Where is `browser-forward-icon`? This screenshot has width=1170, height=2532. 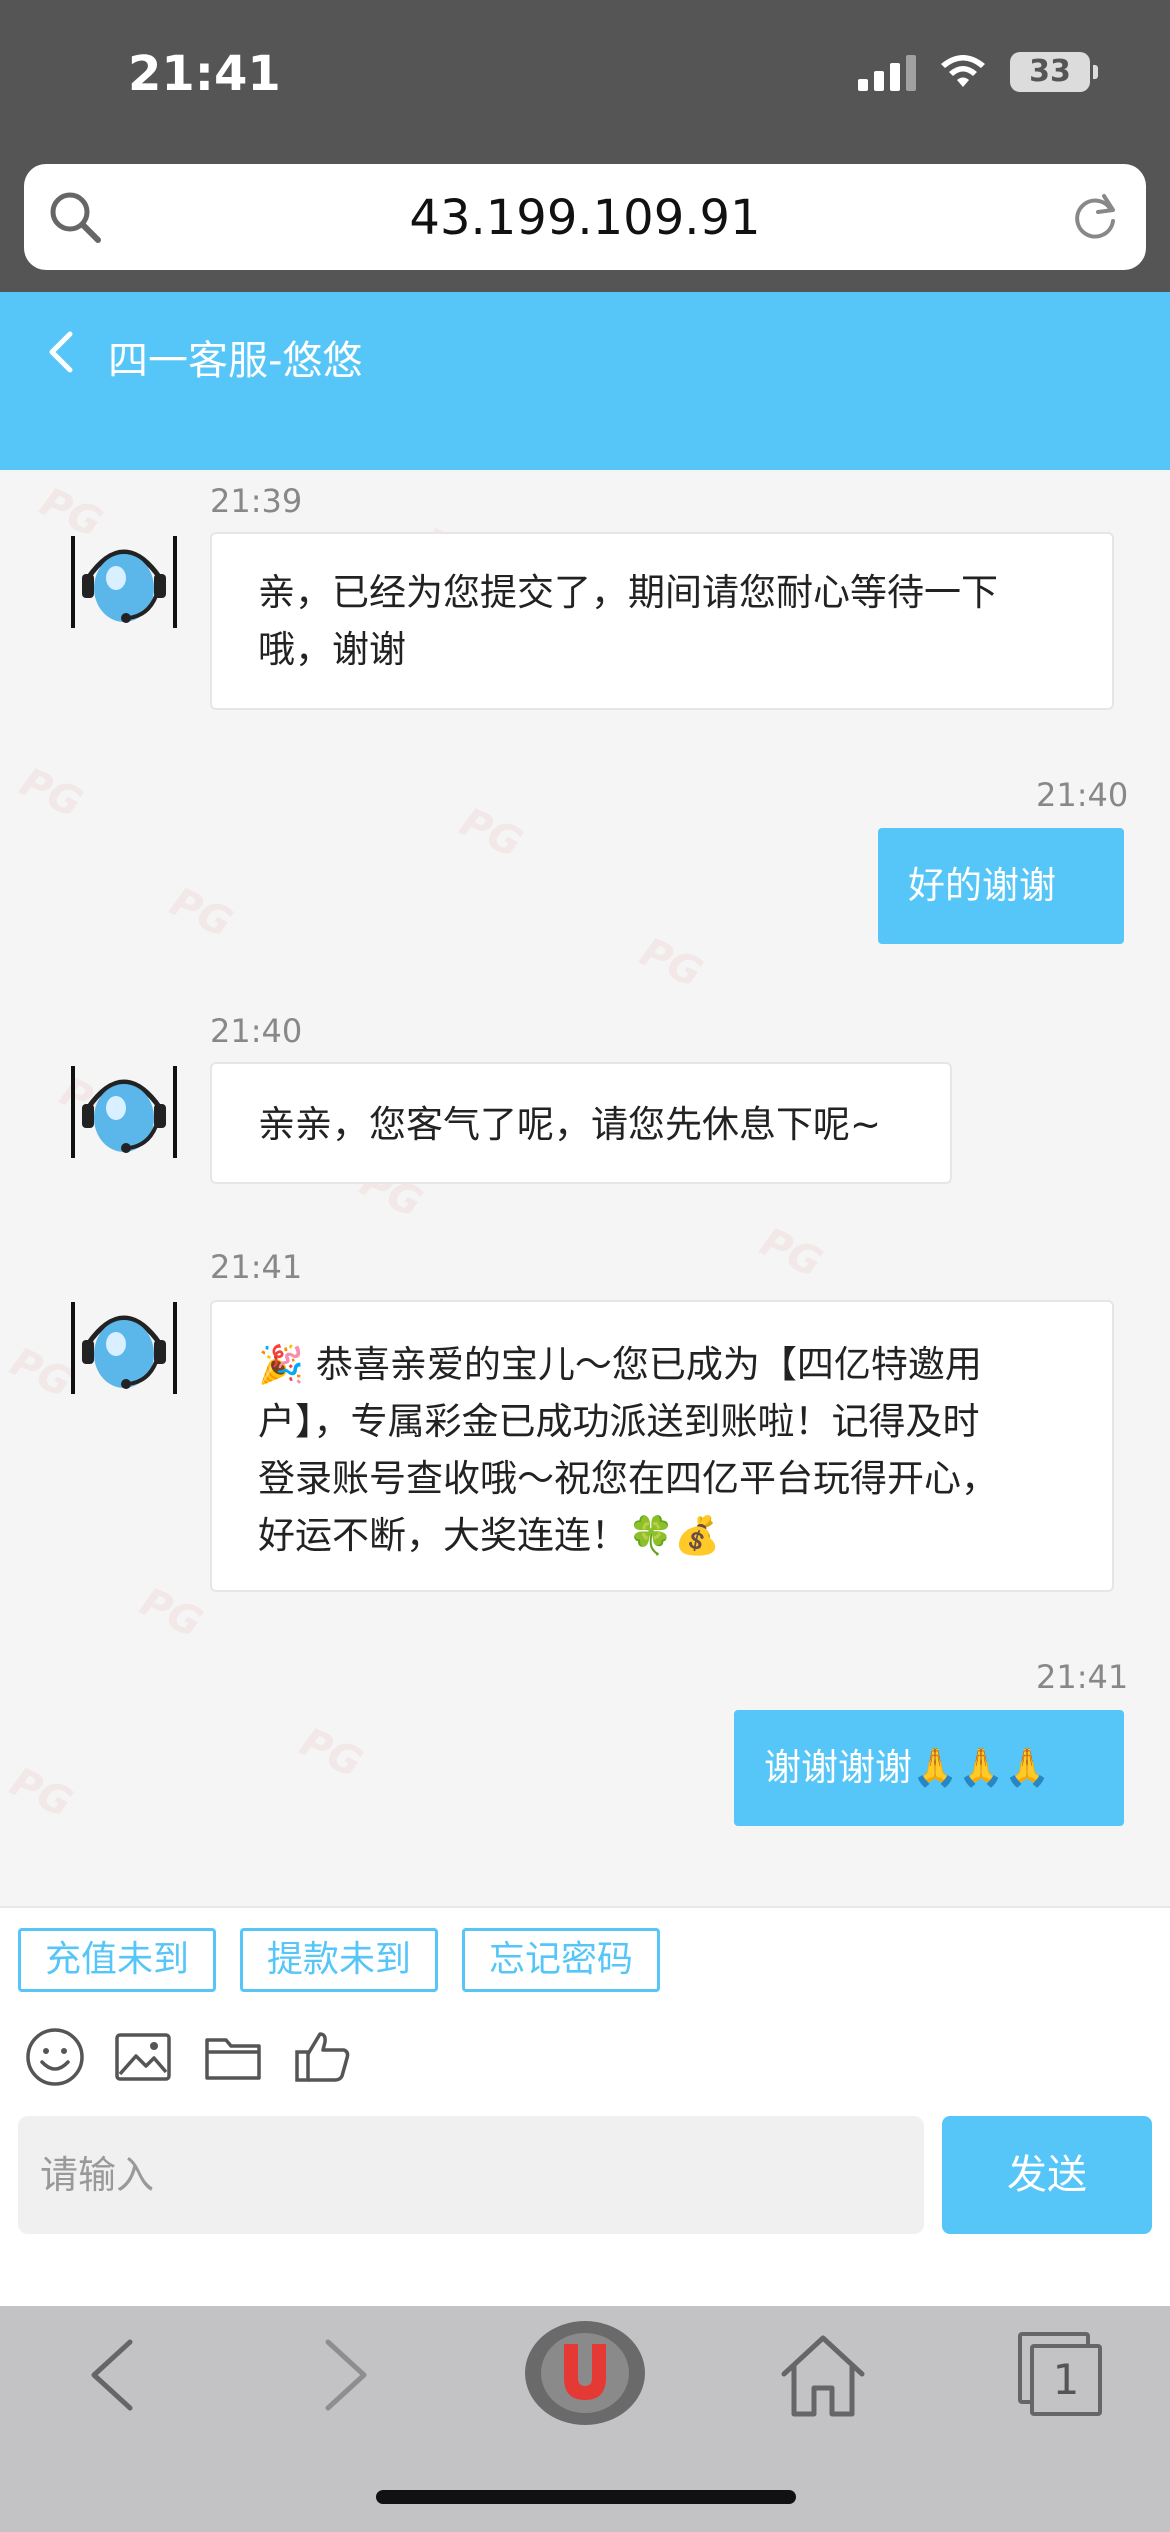
browser-forward-icon is located at coordinates (345, 2375).